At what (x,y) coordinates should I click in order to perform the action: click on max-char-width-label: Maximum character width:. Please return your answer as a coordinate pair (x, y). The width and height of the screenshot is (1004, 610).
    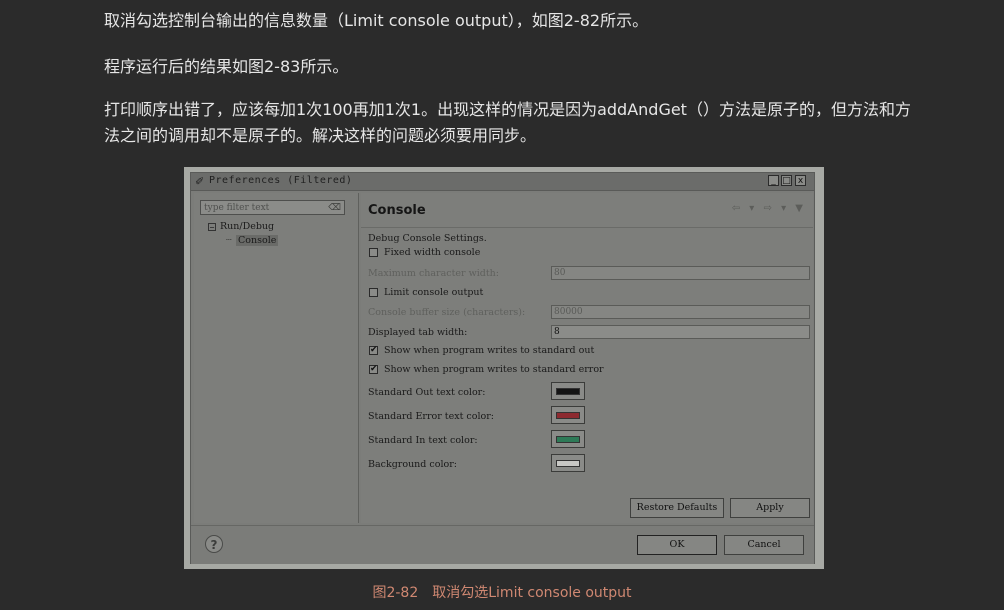
    Looking at the image, I should click on (433, 273).